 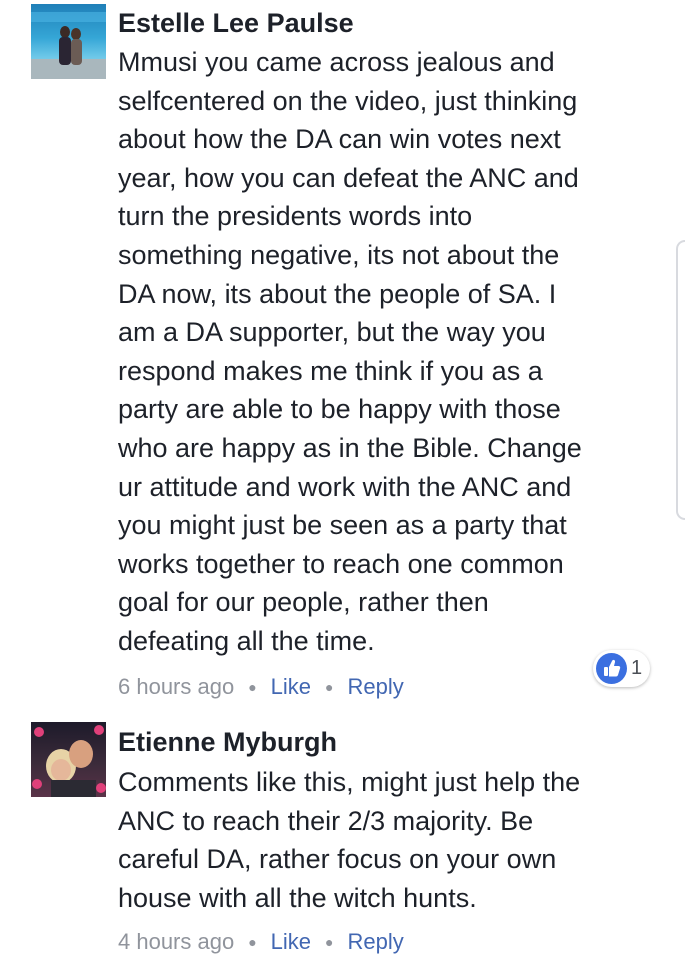 What do you see at coordinates (261, 686) in the screenshot?
I see `comment-meta: 6 hours ago ● Like ● Reply` at bounding box center [261, 686].